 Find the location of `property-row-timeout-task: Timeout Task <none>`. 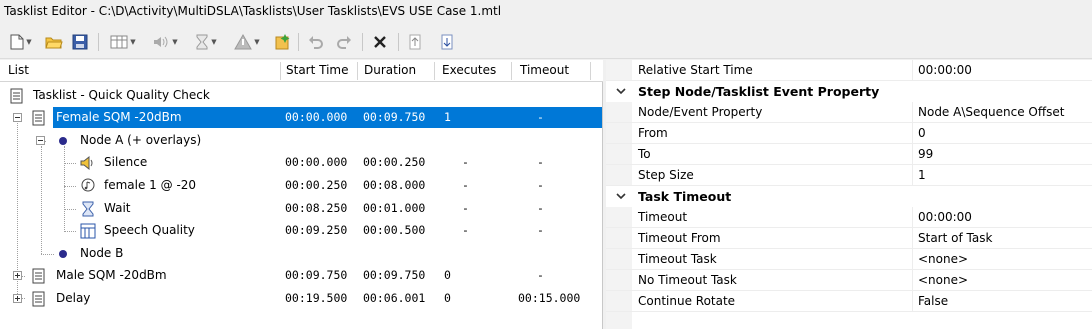

property-row-timeout-task: Timeout Task <none> is located at coordinates (849, 259).